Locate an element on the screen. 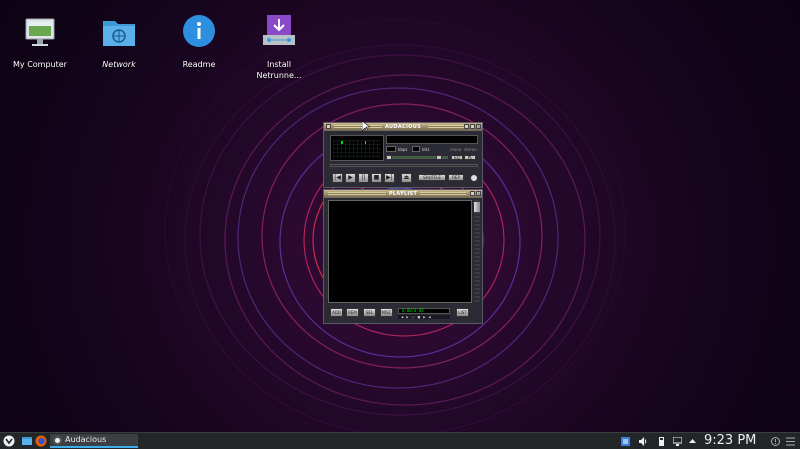 This screenshot has height=449, width=800. khz-label: kHz is located at coordinates (426, 149).